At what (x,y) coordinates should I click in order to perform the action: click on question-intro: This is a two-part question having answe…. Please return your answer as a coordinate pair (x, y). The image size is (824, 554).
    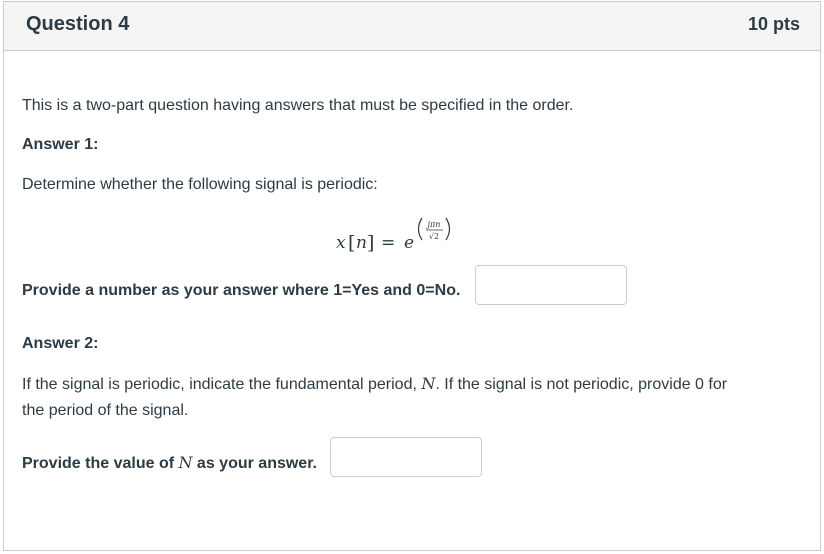
    Looking at the image, I should click on (298, 105).